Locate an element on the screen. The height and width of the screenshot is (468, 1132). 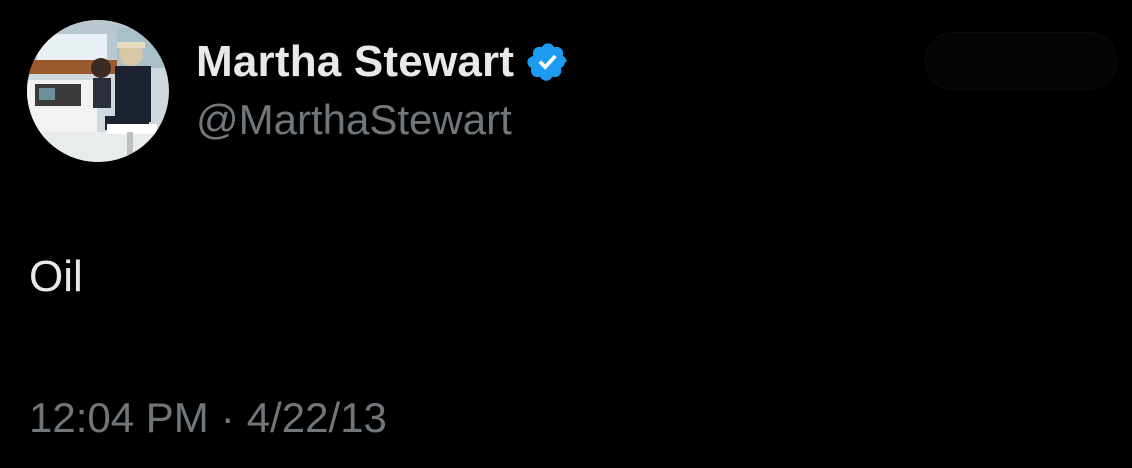
avatar is located at coordinates (98, 91).